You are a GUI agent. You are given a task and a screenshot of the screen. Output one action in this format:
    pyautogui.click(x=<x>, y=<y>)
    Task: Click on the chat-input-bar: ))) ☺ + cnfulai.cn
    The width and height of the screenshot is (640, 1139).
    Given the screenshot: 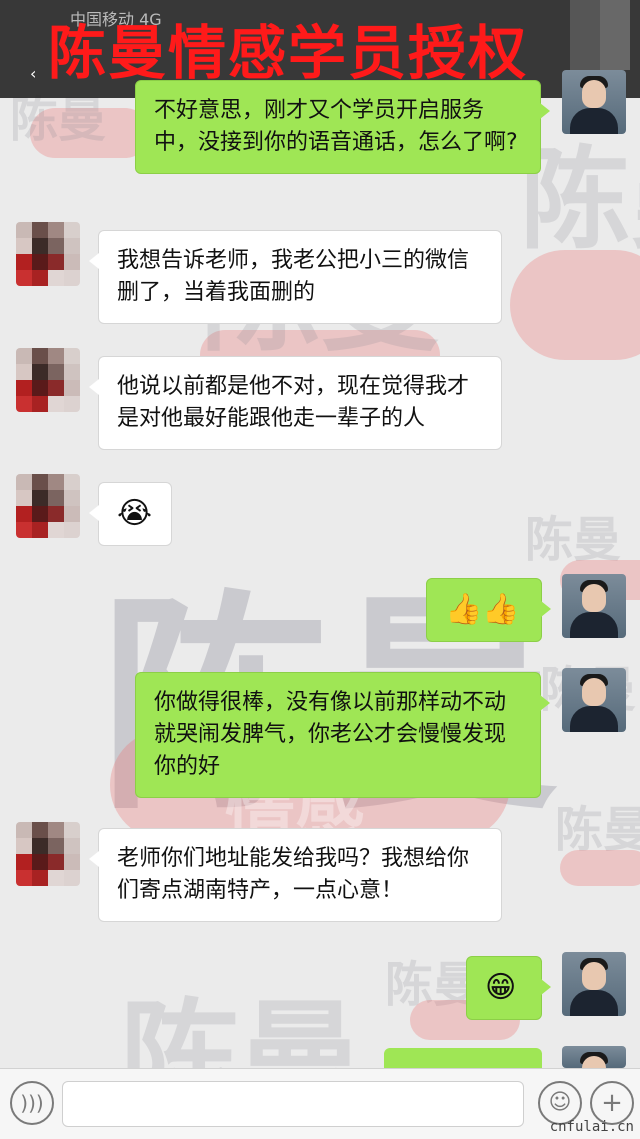 What is the action you would take?
    pyautogui.click(x=320, y=1103)
    